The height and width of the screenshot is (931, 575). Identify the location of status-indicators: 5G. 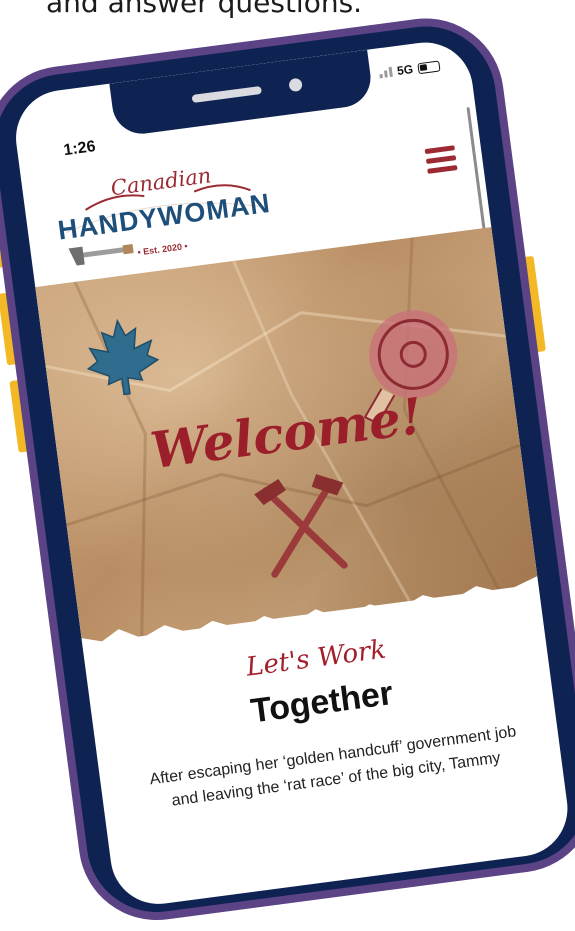
(409, 69).